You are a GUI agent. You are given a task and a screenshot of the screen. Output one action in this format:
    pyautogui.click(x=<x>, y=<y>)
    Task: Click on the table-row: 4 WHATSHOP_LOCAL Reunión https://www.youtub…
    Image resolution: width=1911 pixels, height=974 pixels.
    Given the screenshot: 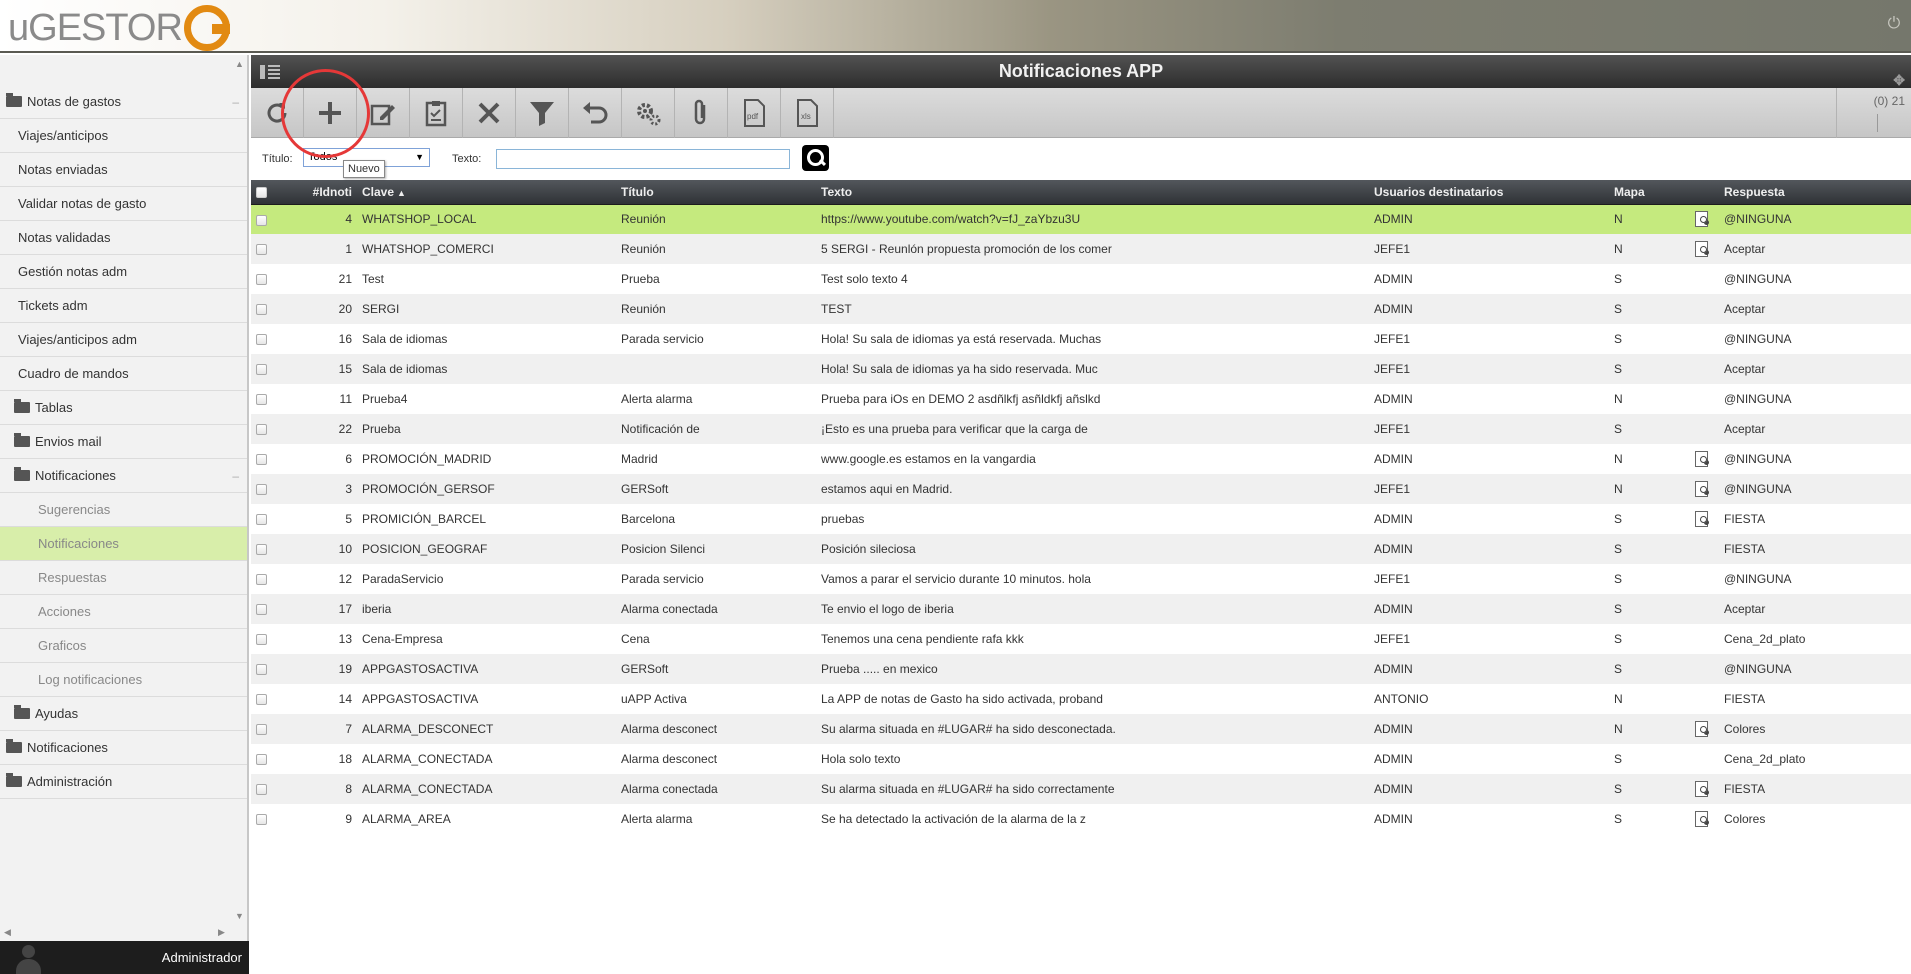 What is the action you would take?
    pyautogui.click(x=1081, y=219)
    